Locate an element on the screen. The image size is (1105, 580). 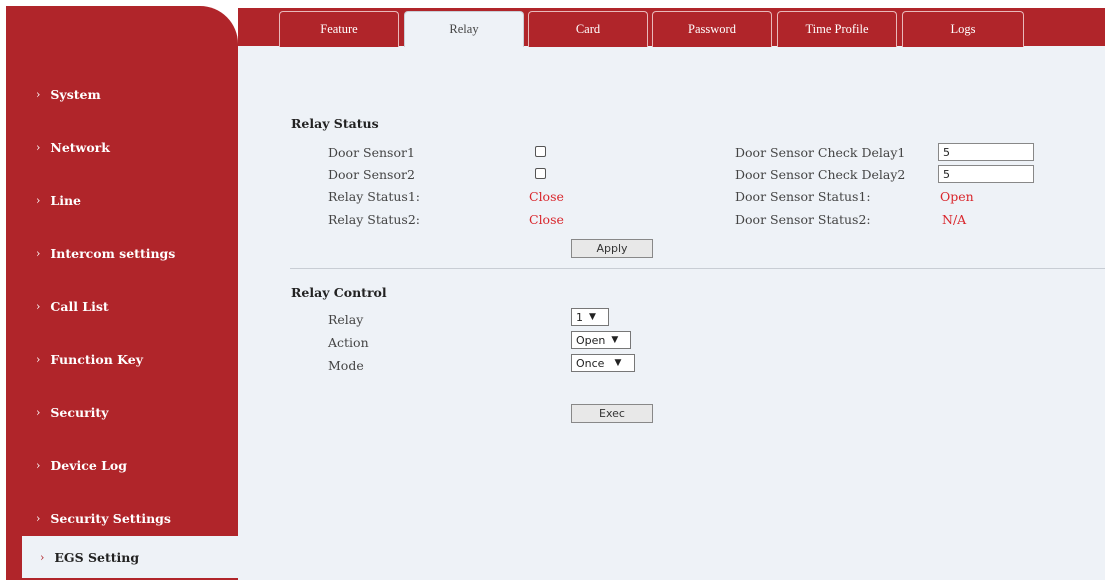
relay-status-title: Relay Status is located at coordinates (335, 123).